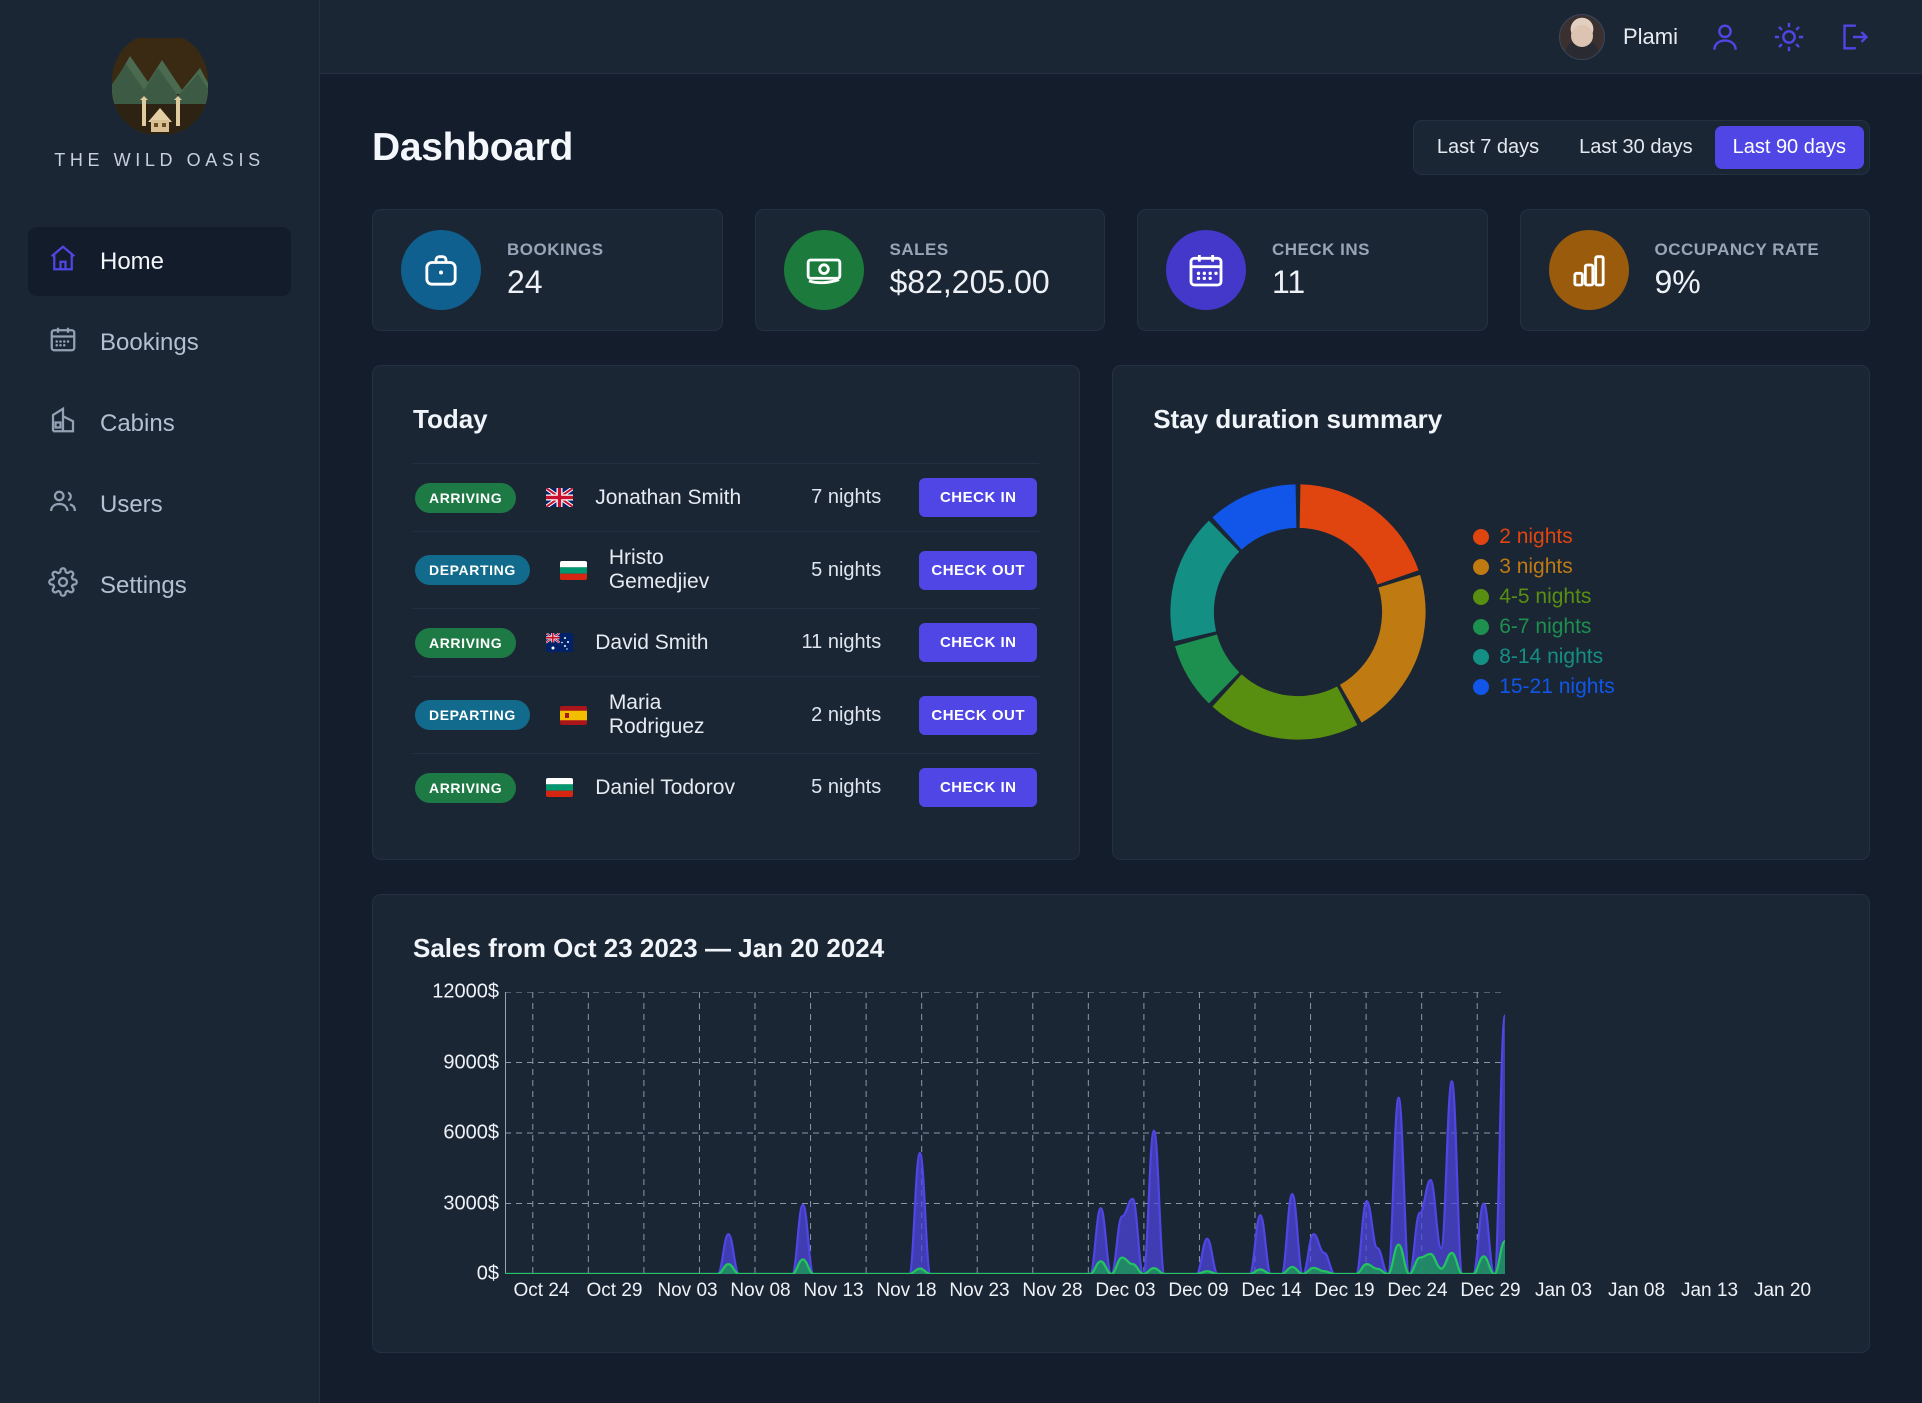 This screenshot has width=1922, height=1403. I want to click on legend-item: 15-21 nights, so click(1544, 687).